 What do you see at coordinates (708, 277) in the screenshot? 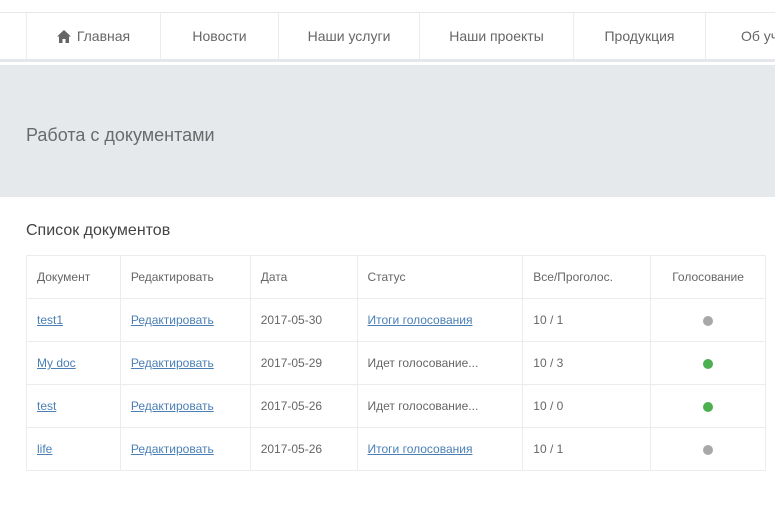
I see `column-header-voting: Голосование` at bounding box center [708, 277].